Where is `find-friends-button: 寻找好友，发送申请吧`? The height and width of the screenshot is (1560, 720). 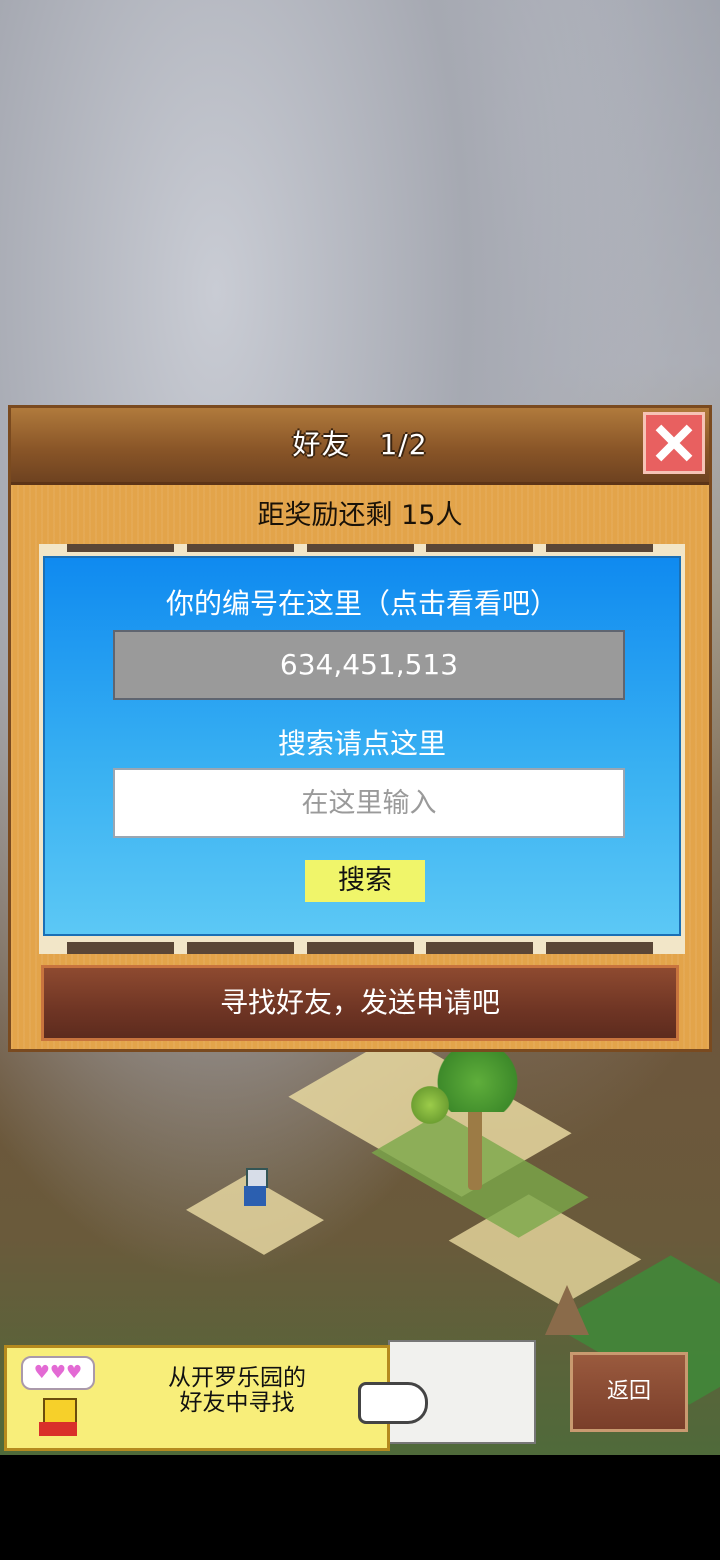 find-friends-button: 寻找好友，发送申请吧 is located at coordinates (360, 1003).